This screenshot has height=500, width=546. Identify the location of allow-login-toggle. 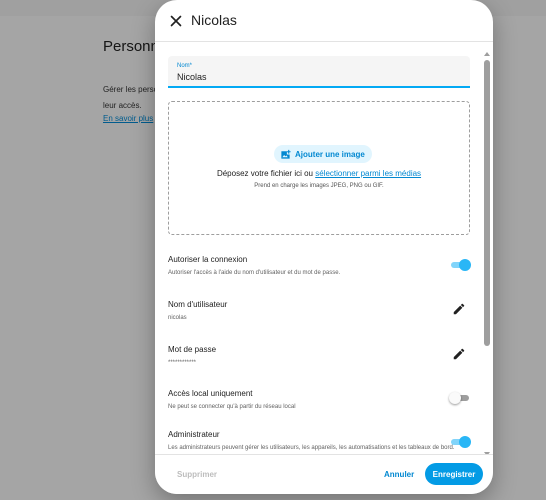
(460, 265).